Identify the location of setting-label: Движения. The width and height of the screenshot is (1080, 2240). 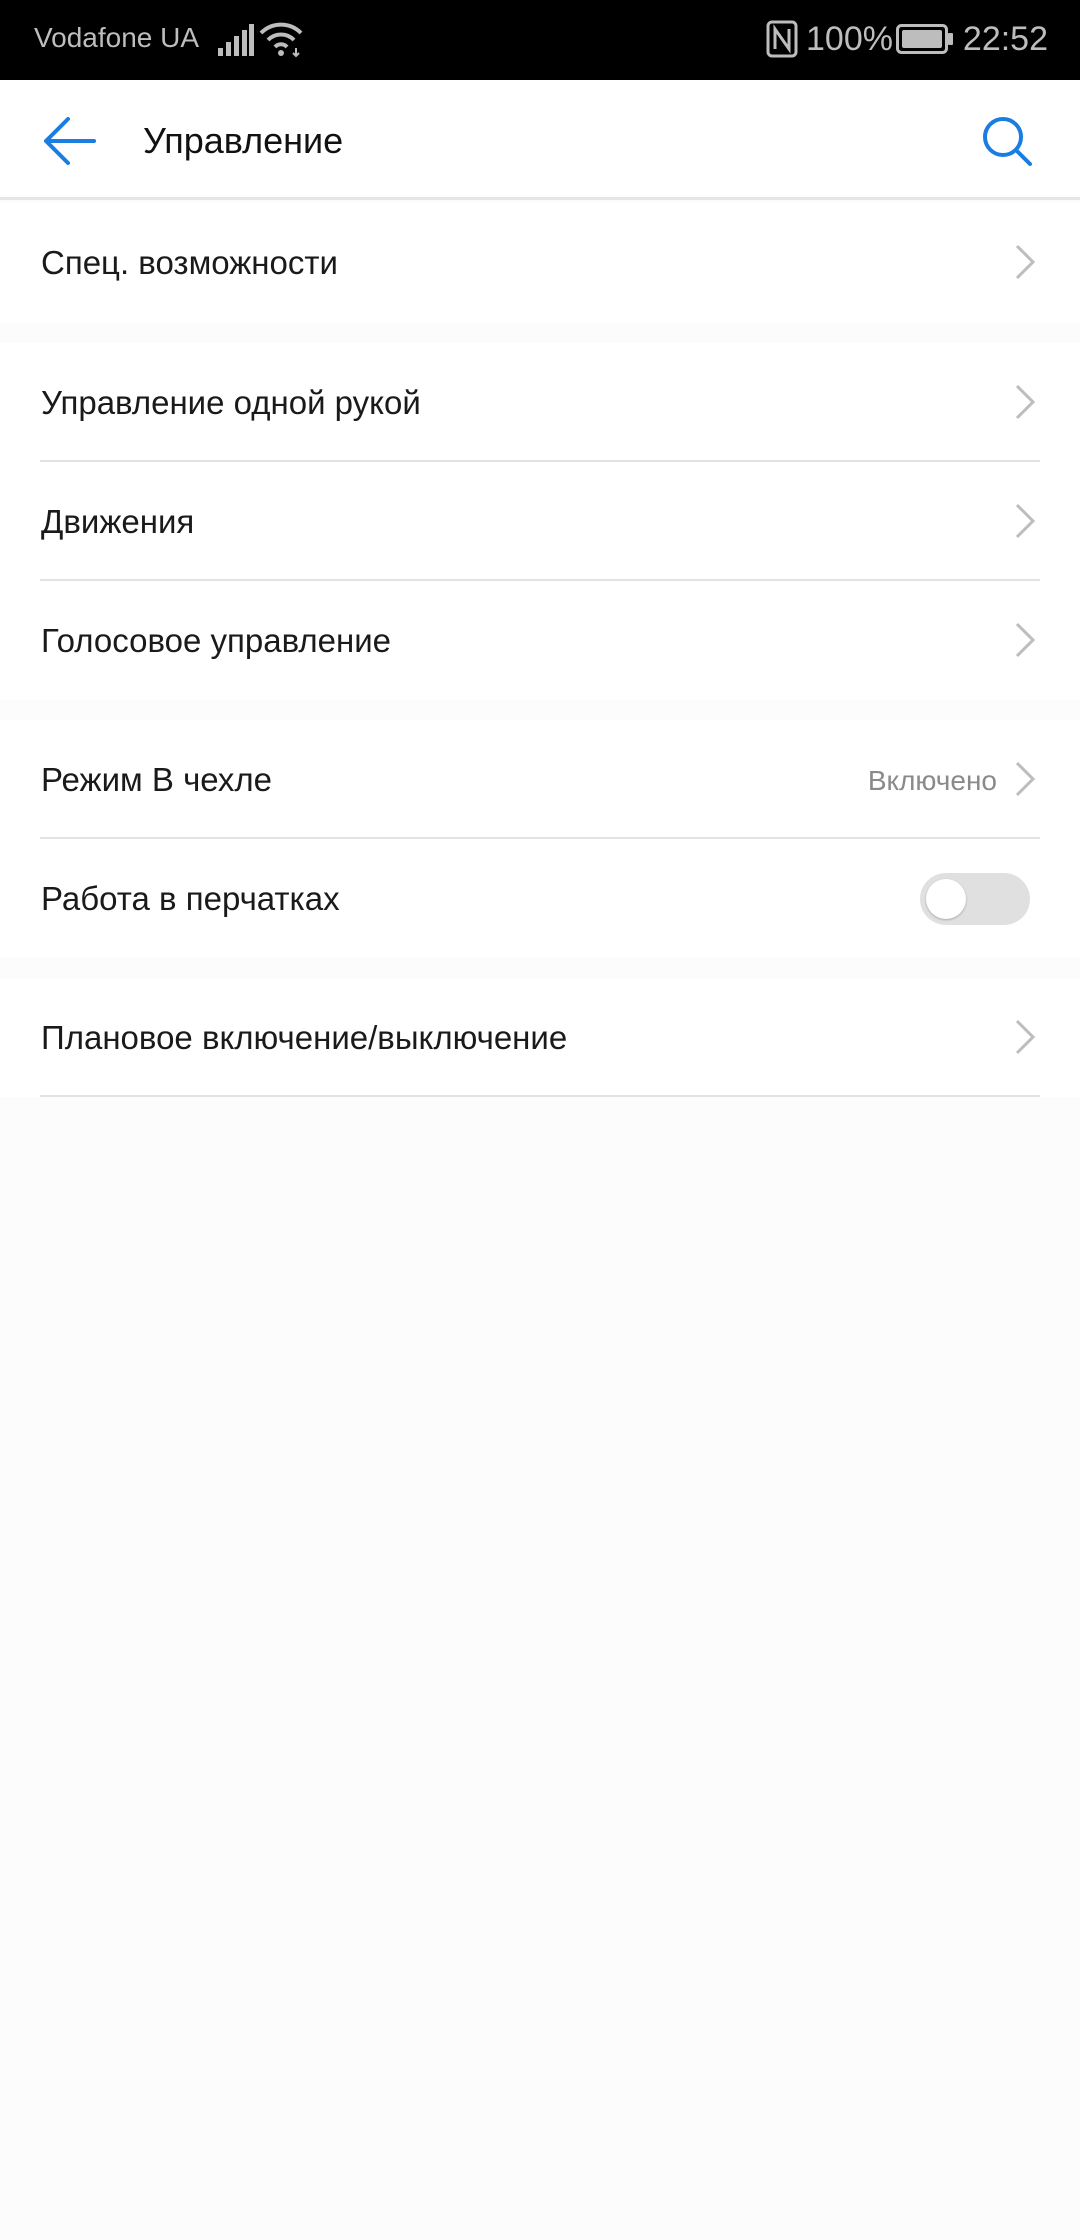
(118, 521).